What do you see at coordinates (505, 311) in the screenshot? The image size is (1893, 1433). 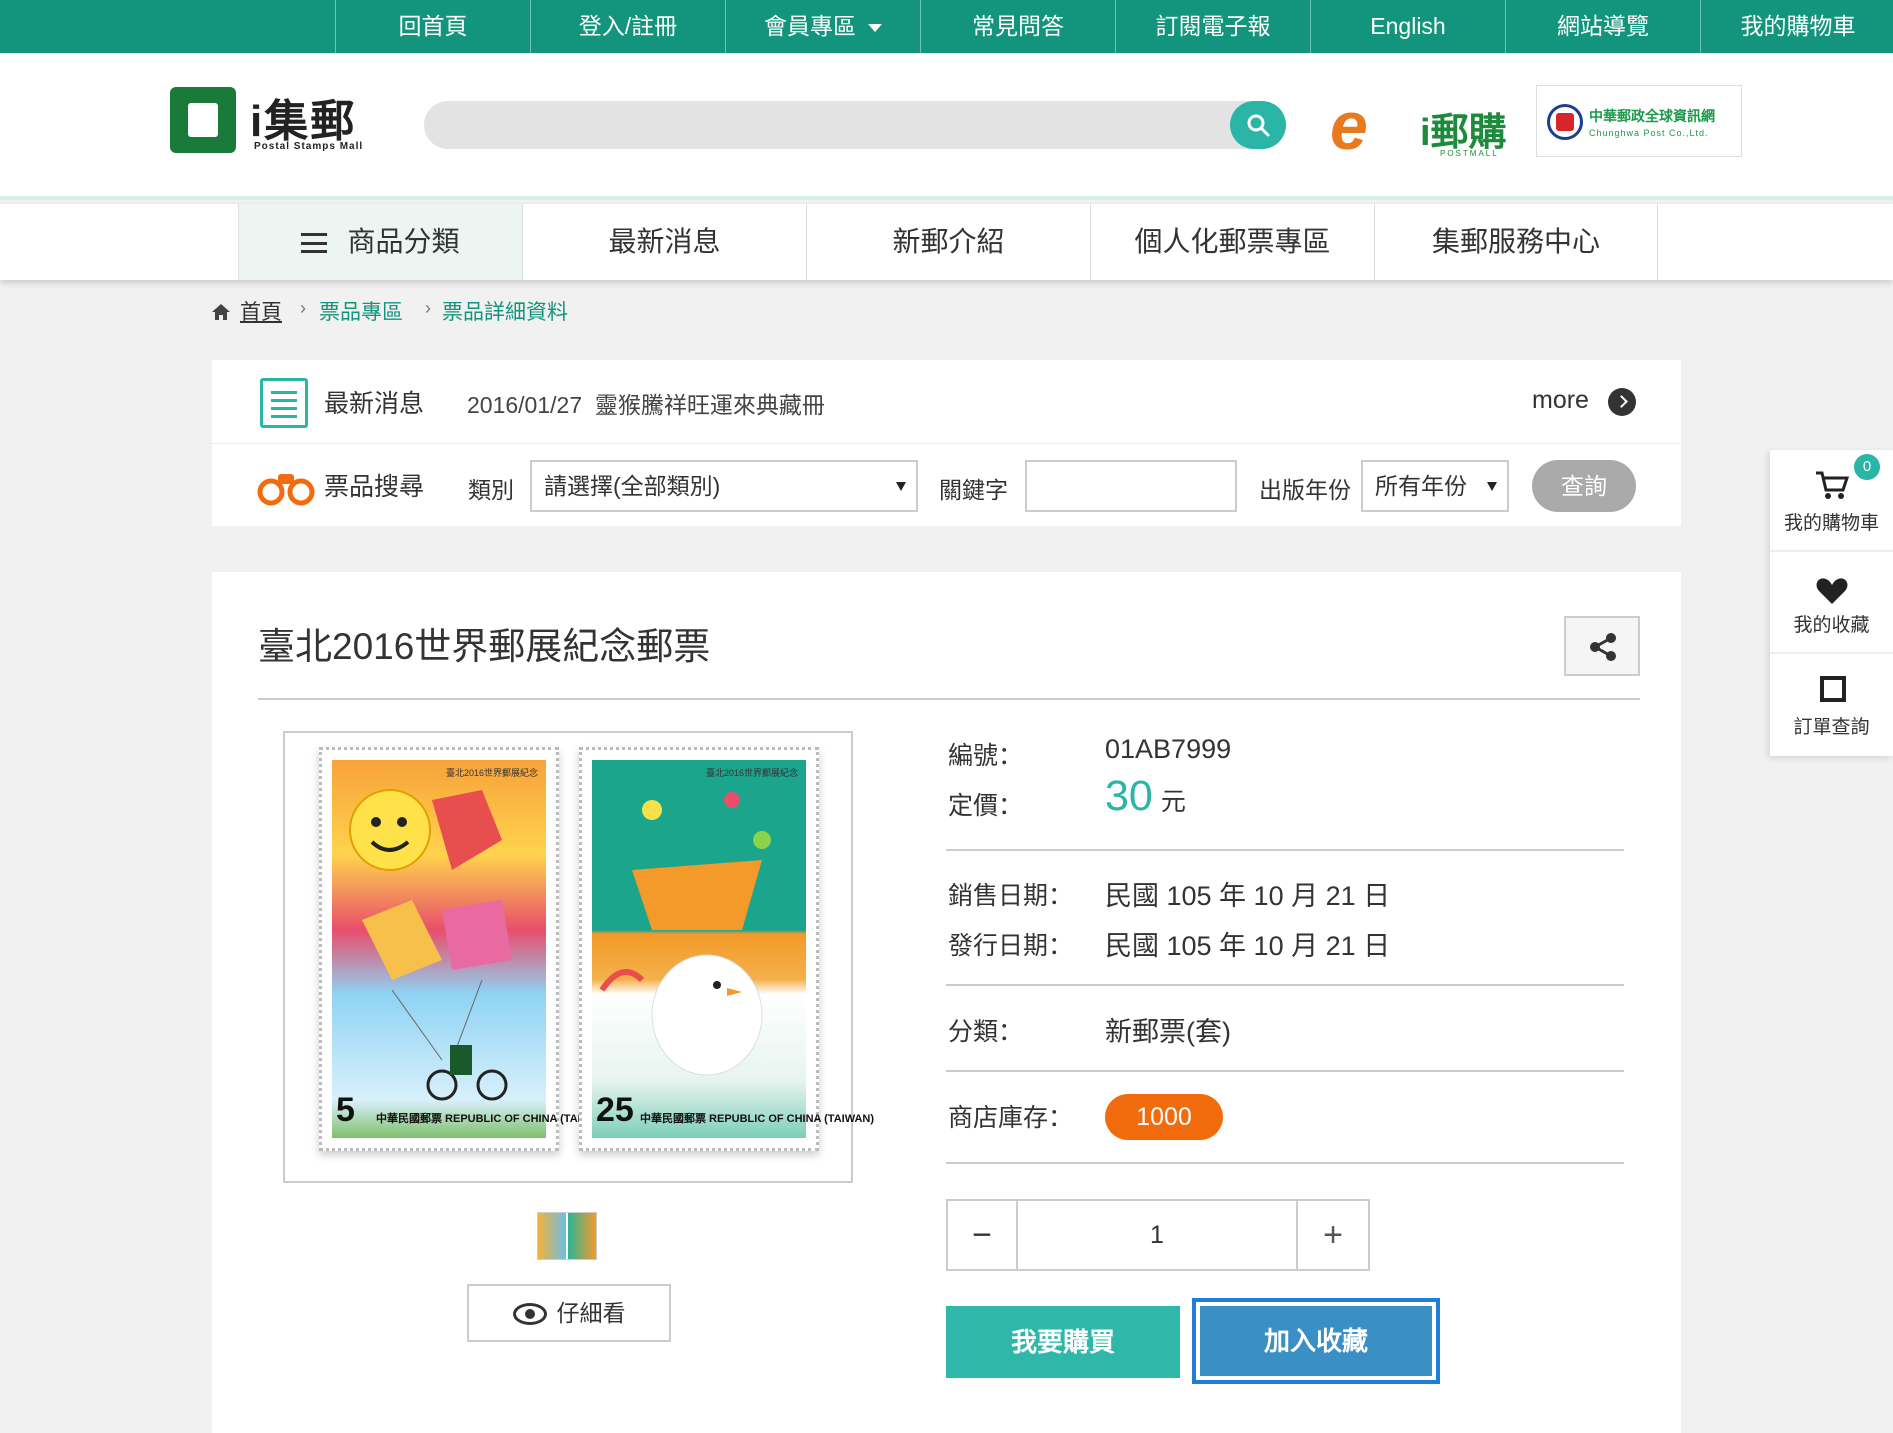 I see `breadcrumb-stamp-detail: 票品詳細資料` at bounding box center [505, 311].